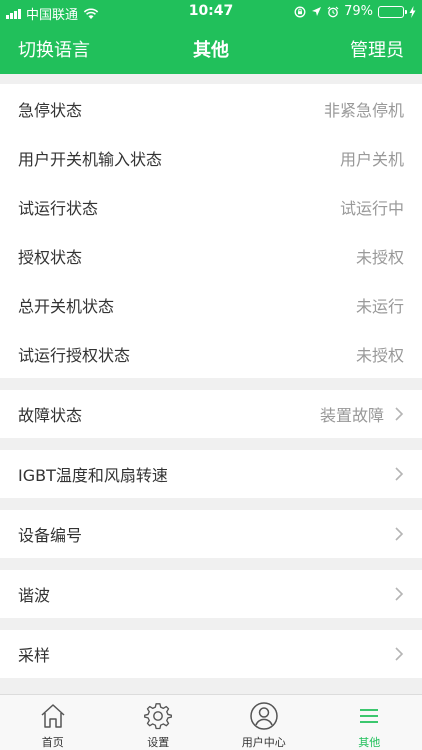  Describe the element at coordinates (50, 535) in the screenshot. I see `row-label: 设备编号` at that location.